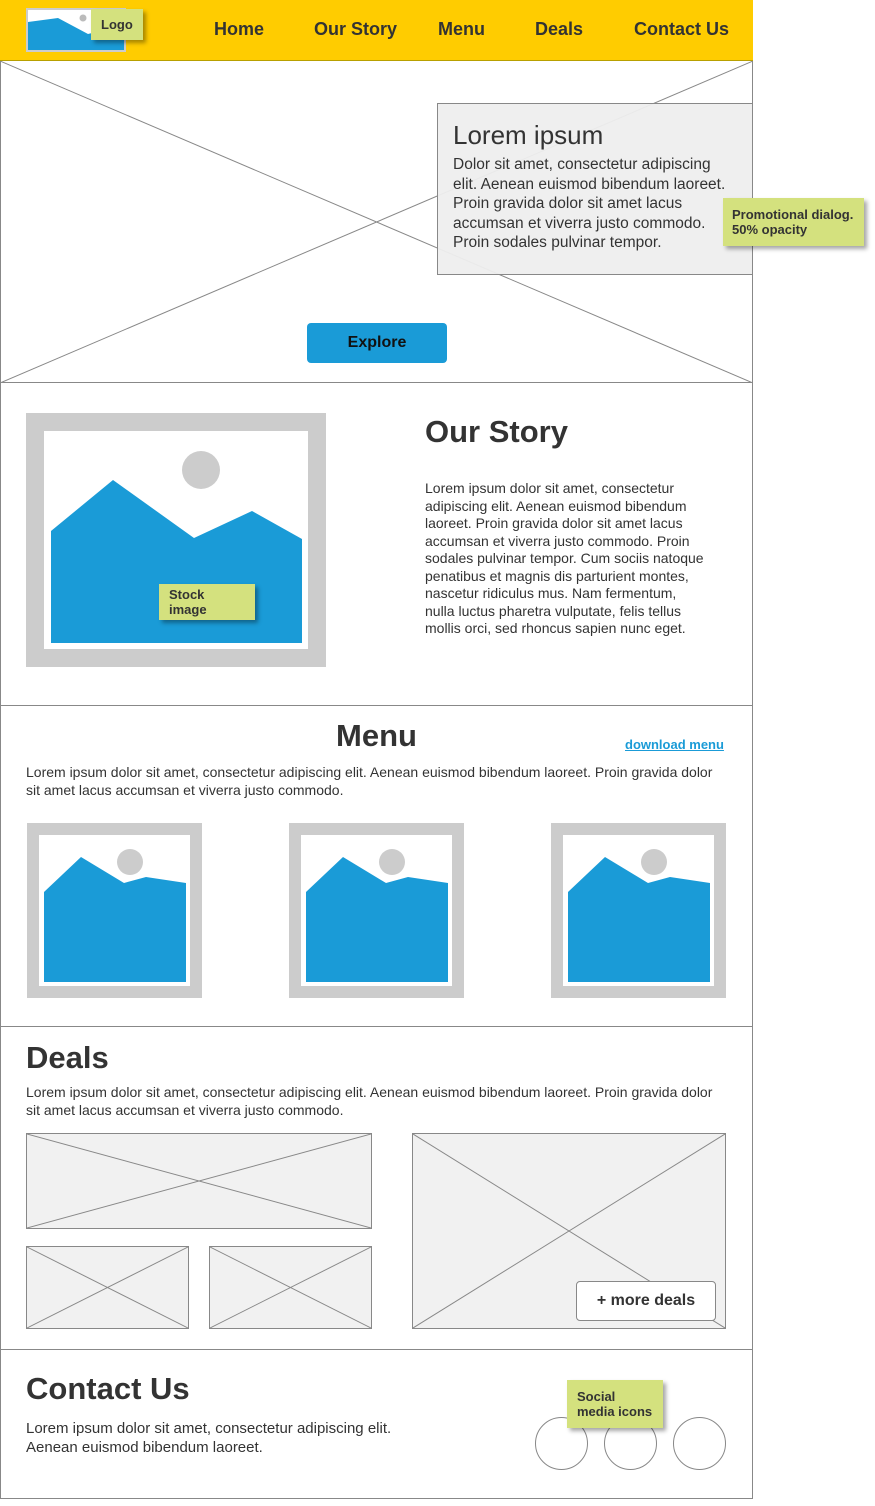  What do you see at coordinates (376, 735) in the screenshot?
I see `menu-title: Menu` at bounding box center [376, 735].